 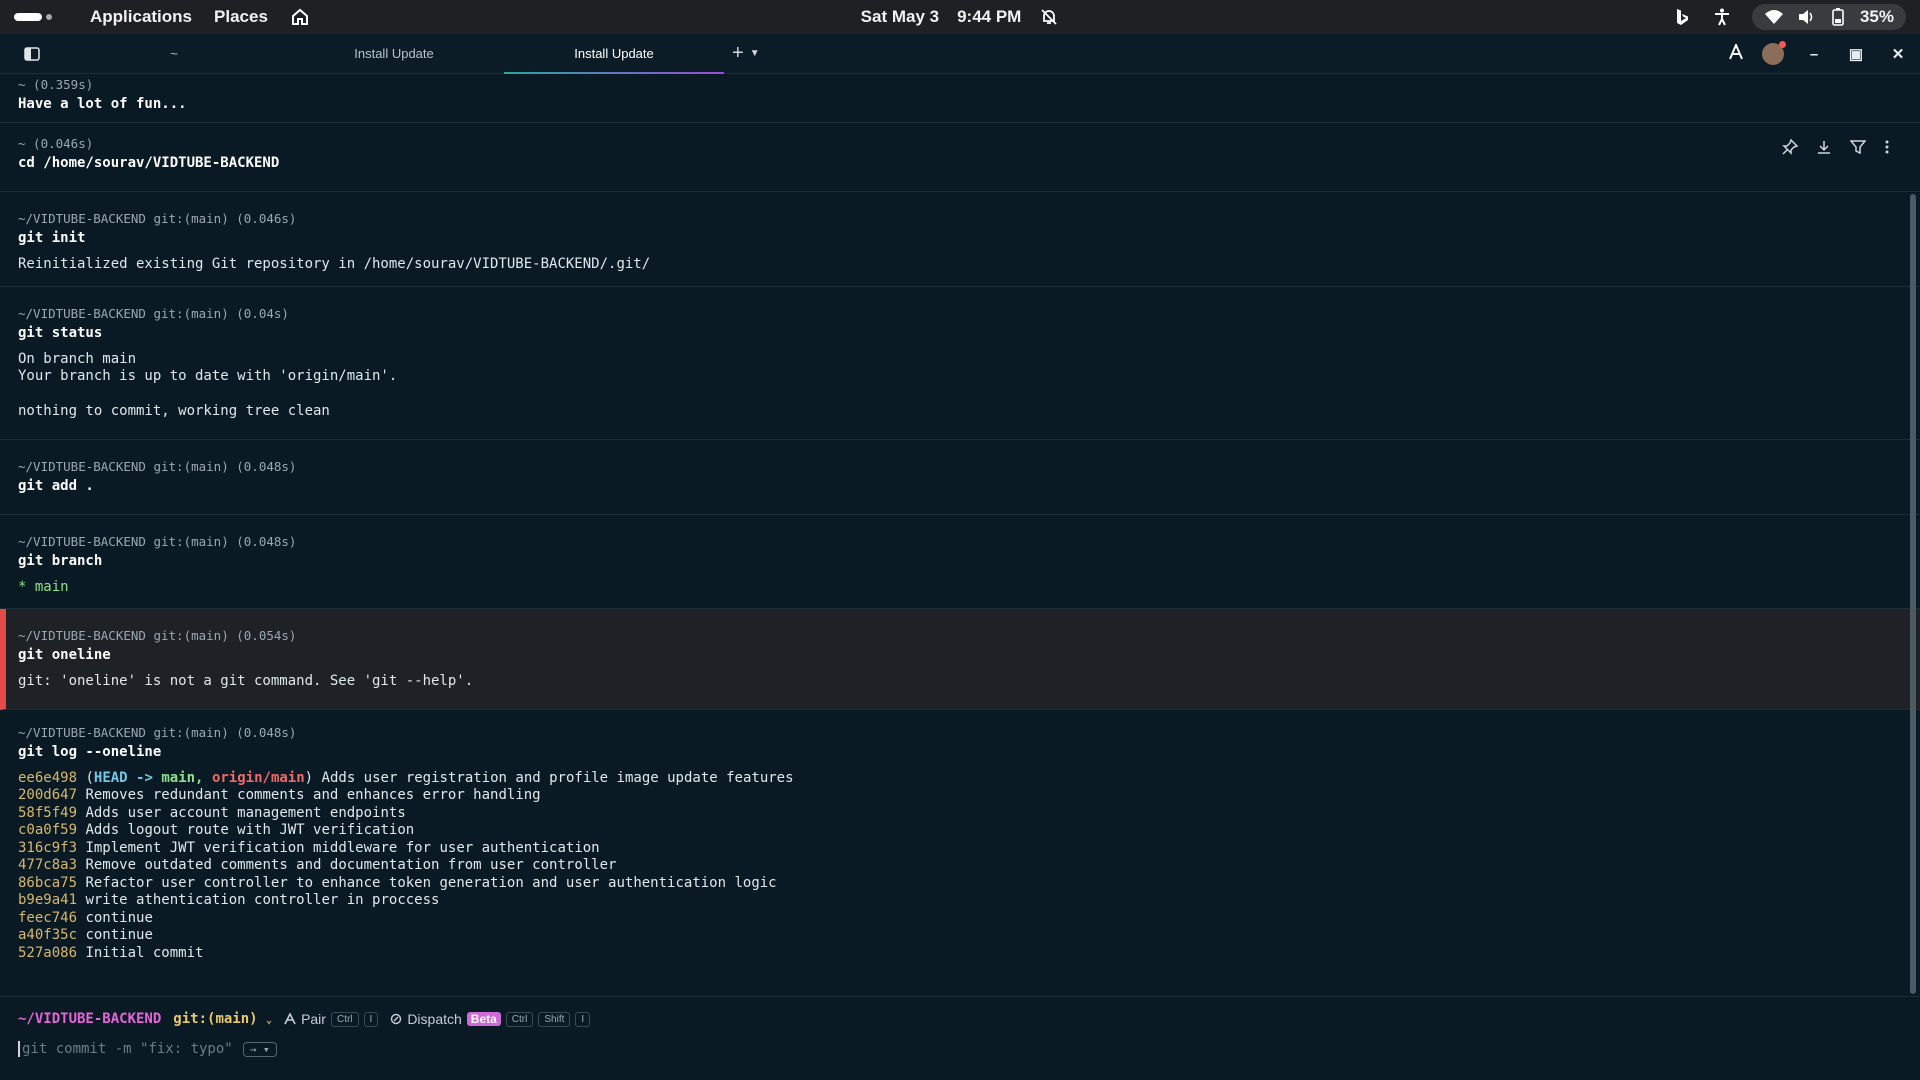 I want to click on head-ref: HEAD ->, so click(x=123, y=777).